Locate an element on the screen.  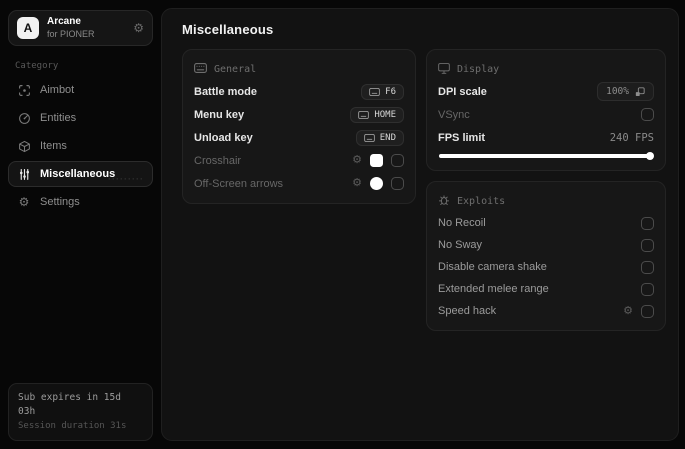
setting-row-battle-mode: Battle mode F6 is located at coordinates (299, 91).